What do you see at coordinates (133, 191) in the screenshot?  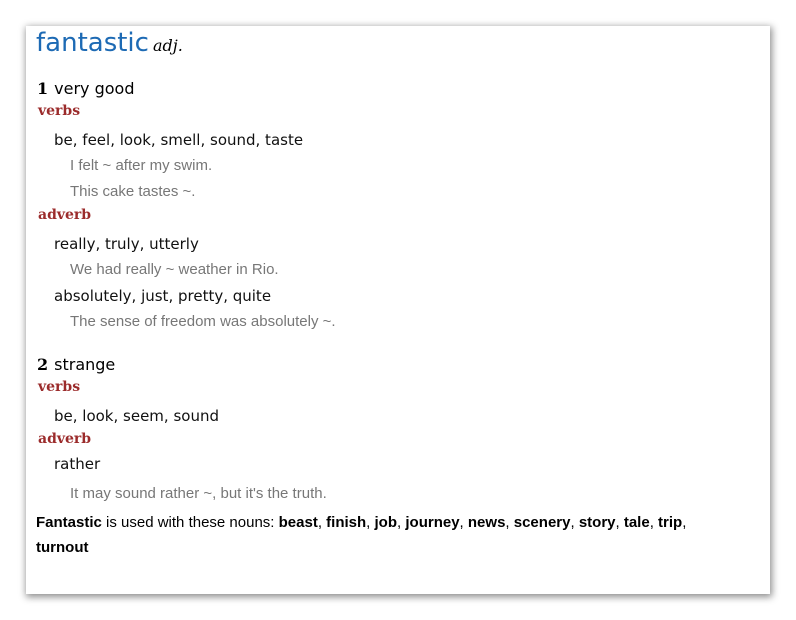 I see `example-sentence: This cake tastes ~.` at bounding box center [133, 191].